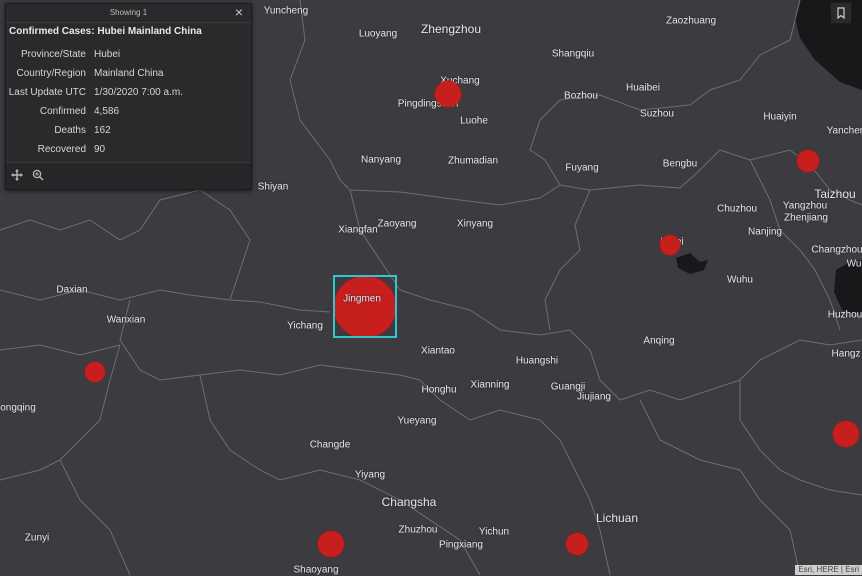 This screenshot has width=862, height=576. I want to click on city-label-jingmen: Jingmen, so click(362, 299).